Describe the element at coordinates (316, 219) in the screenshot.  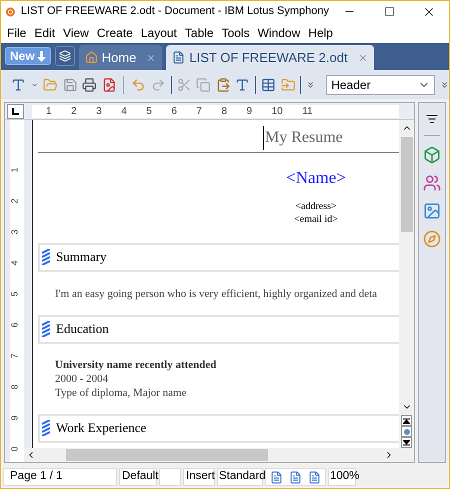
I see `contact-field: <email id>` at that location.